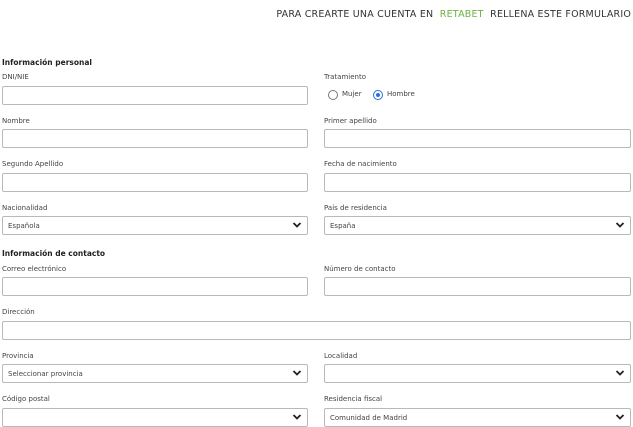  I want to click on codigo-postal-value, so click(155, 417).